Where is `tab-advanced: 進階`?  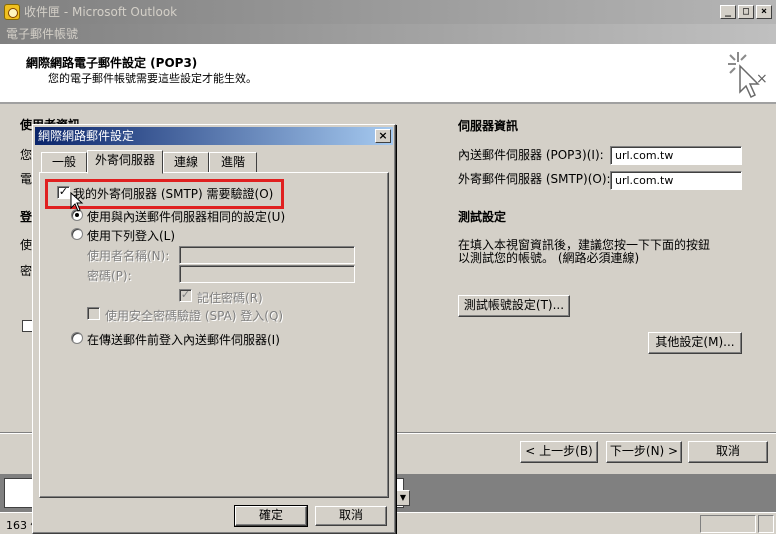
tab-advanced: 進階 is located at coordinates (233, 162).